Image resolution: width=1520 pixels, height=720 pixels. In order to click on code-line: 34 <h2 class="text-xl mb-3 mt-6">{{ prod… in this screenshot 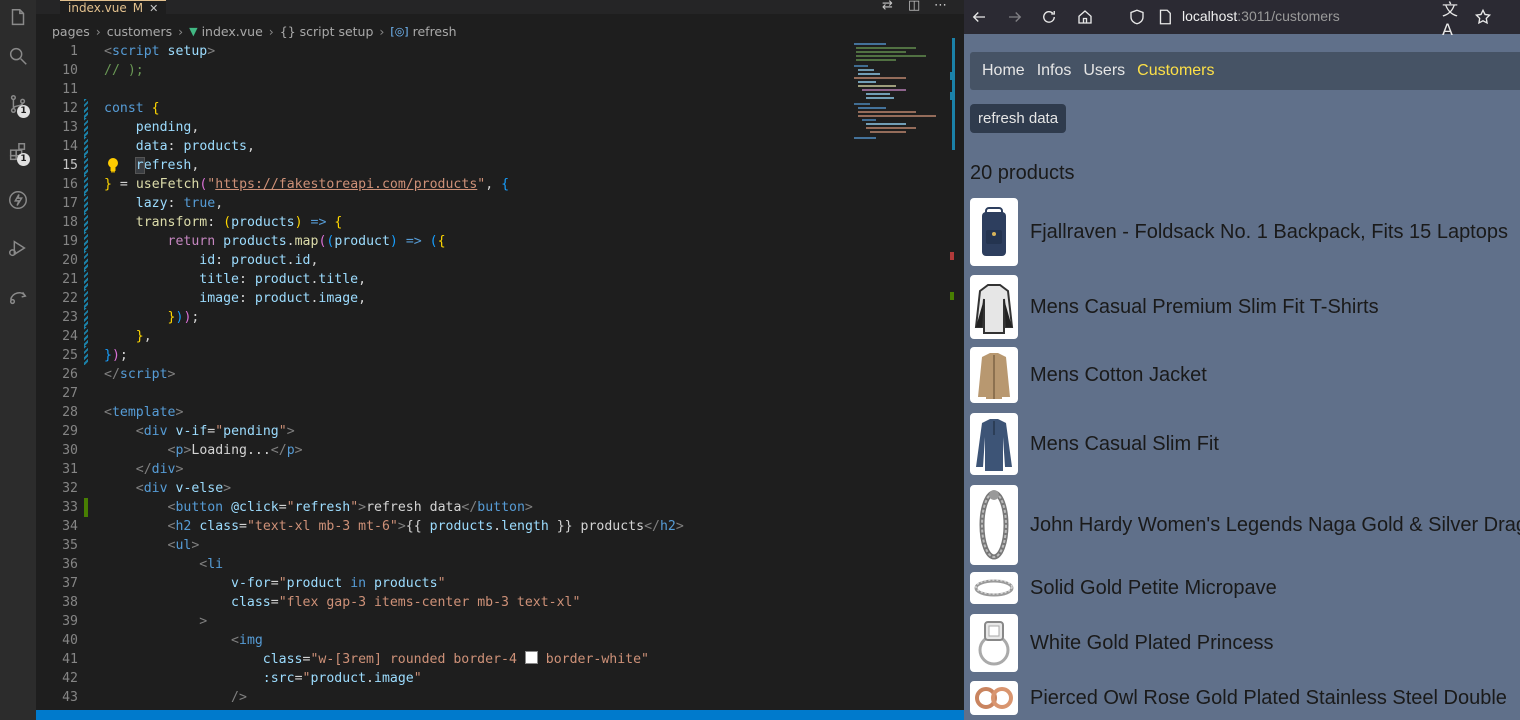, I will do `click(496, 526)`.